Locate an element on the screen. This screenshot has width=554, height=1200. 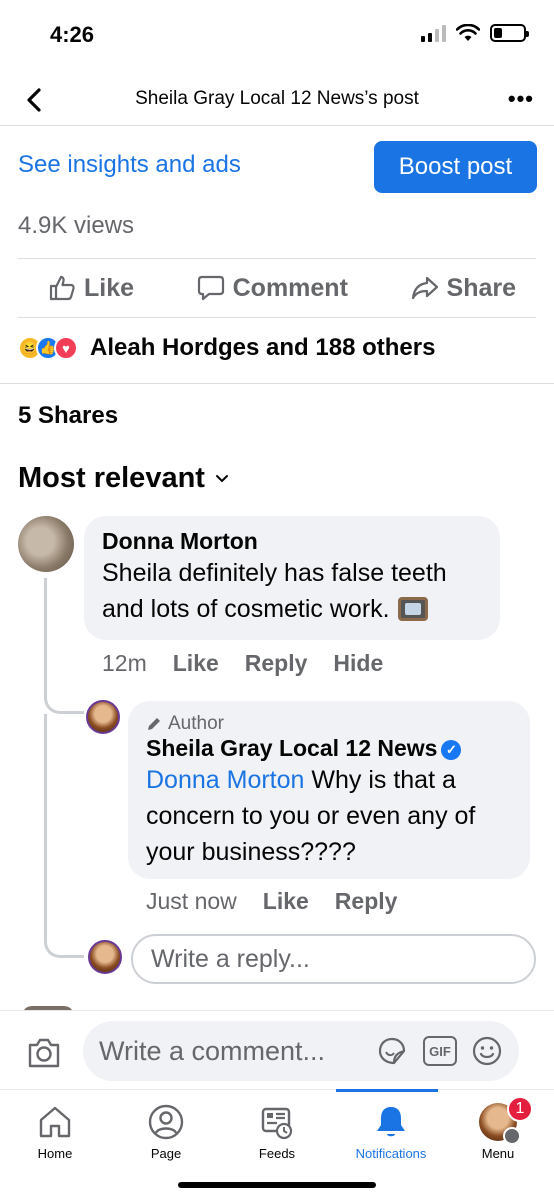
wifi-icon is located at coordinates (468, 32).